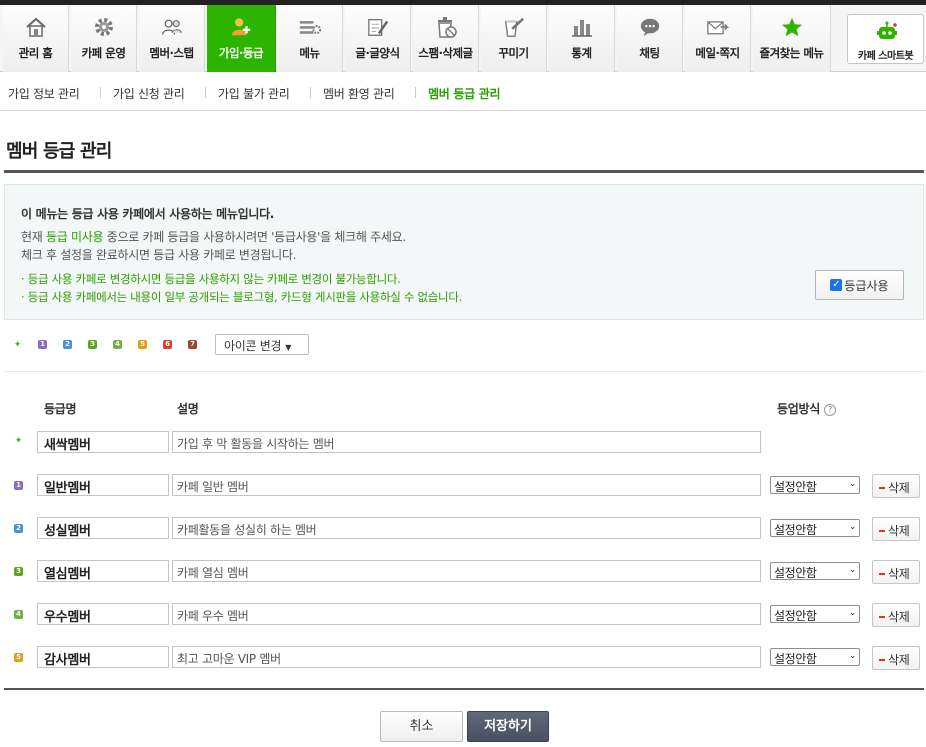 This screenshot has height=747, width=926. I want to click on level-use-toggle: ✓ 등급사용, so click(859, 285).